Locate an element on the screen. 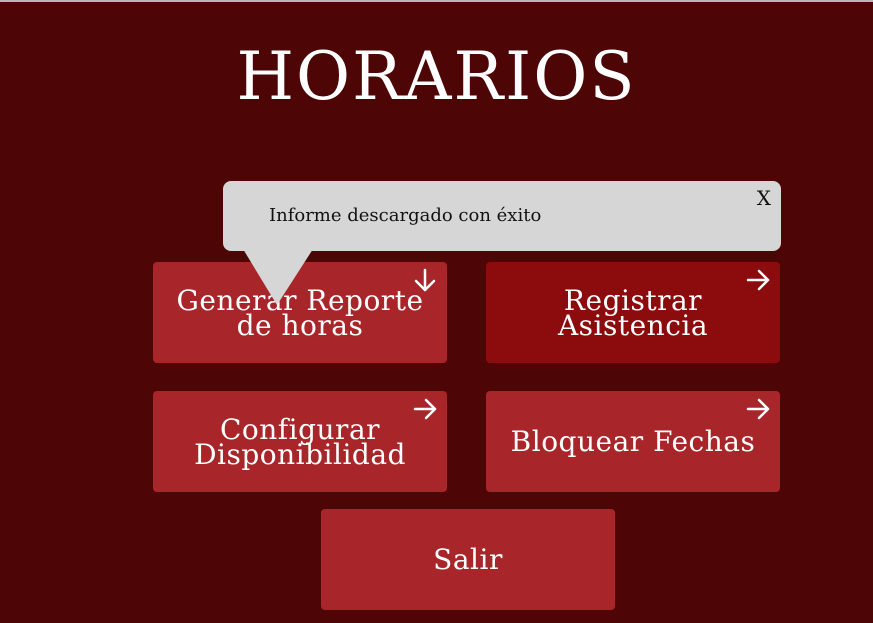 This screenshot has width=873, height=623. salir-button: Salir is located at coordinates (468, 559).